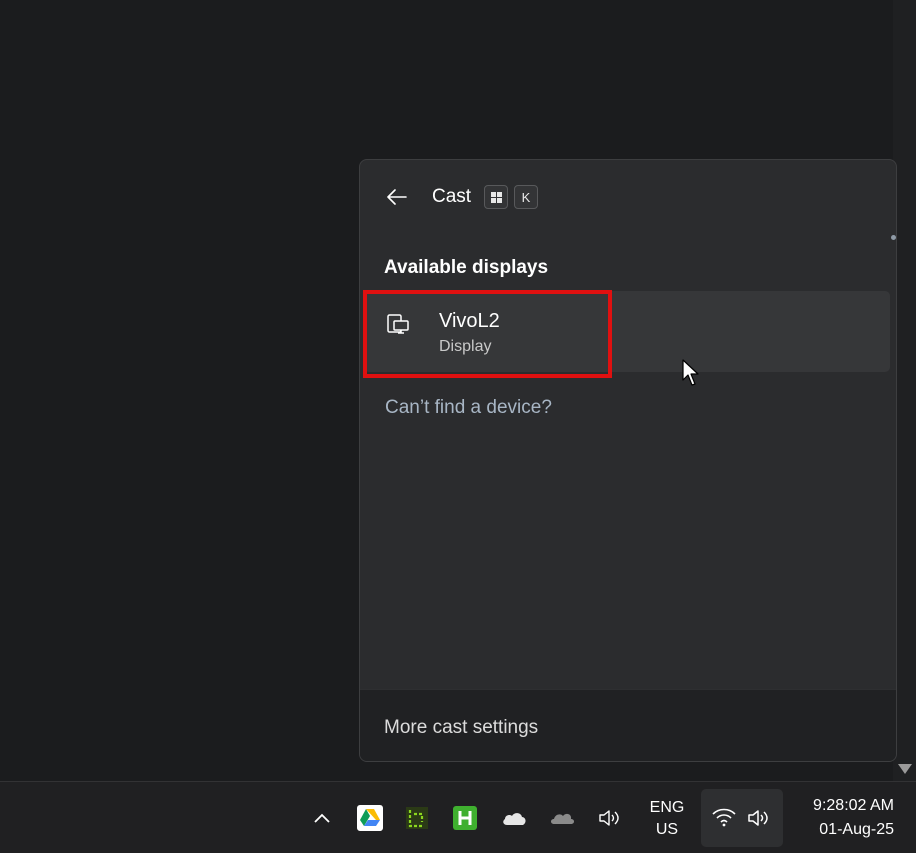 The image size is (916, 853). I want to click on shortcut-key-k: K, so click(526, 197).